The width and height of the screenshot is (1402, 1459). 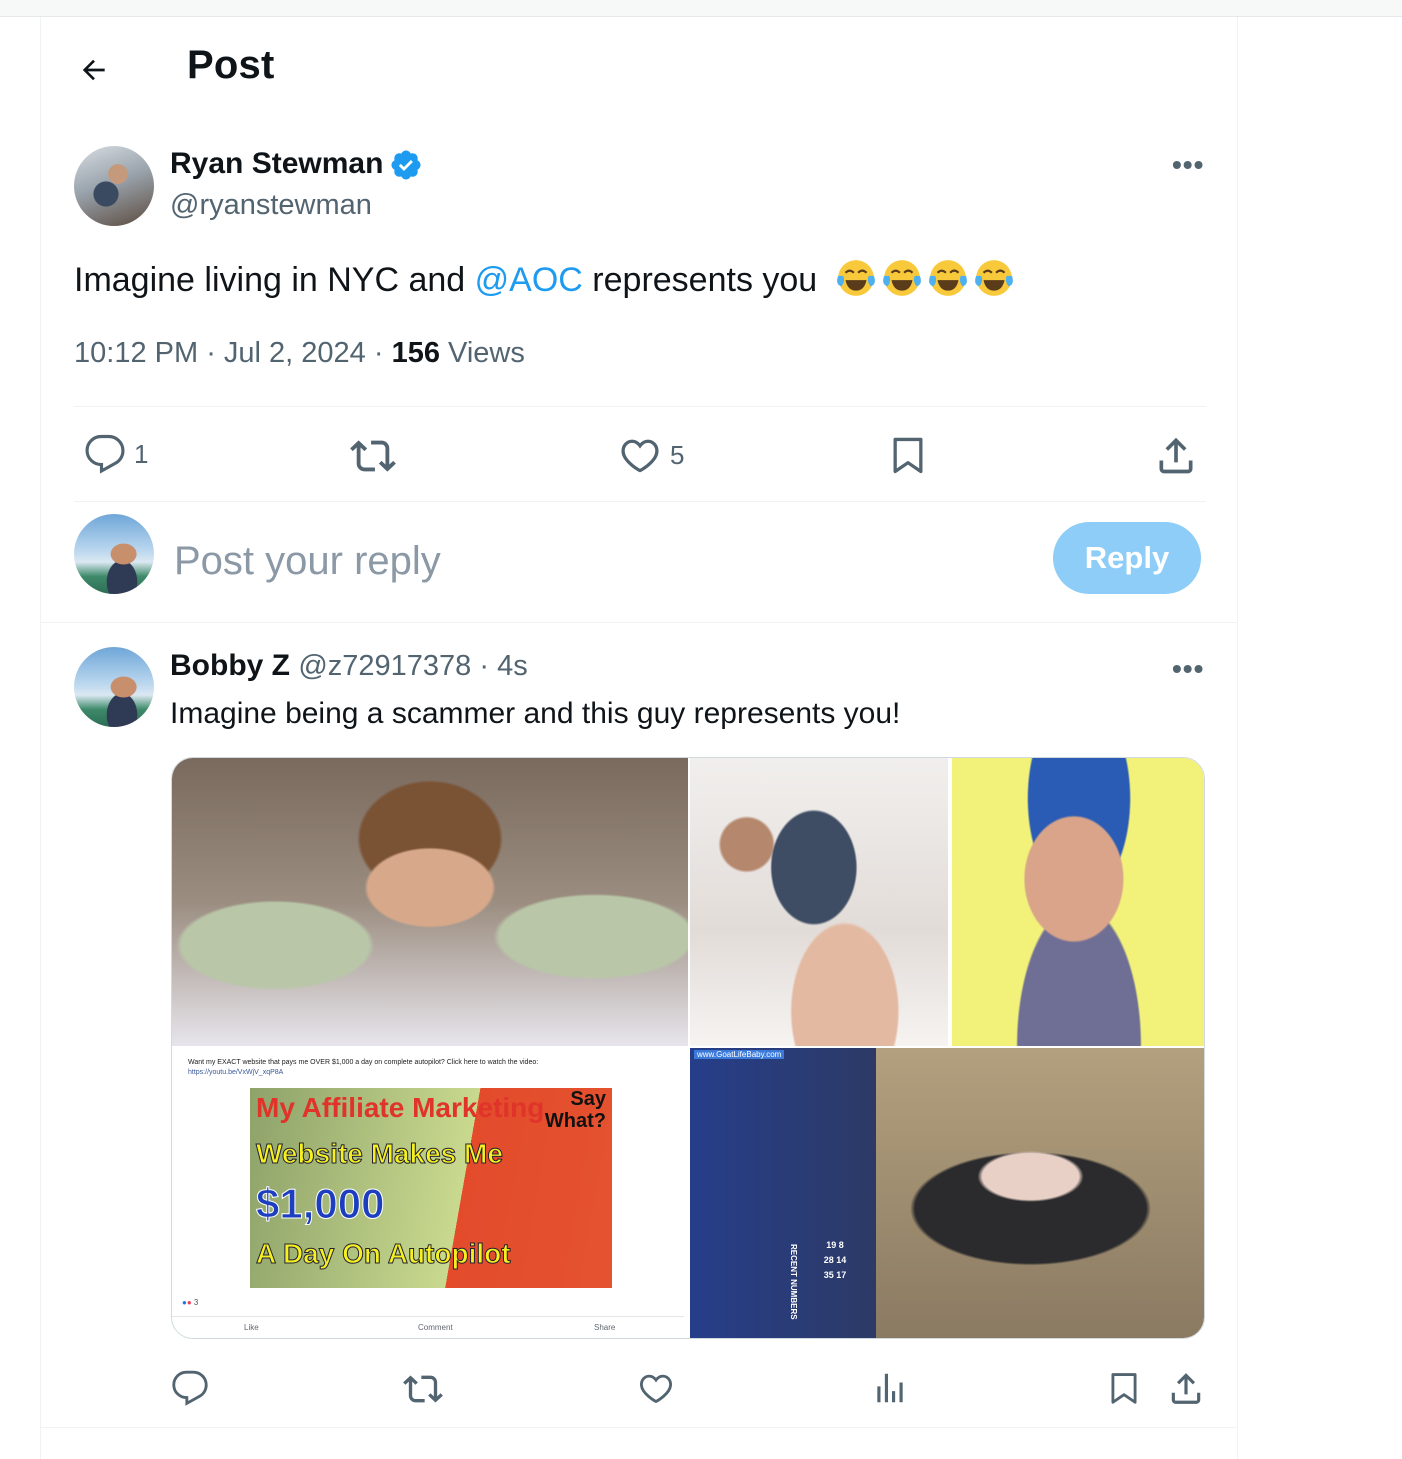 What do you see at coordinates (406, 165) in the screenshot?
I see `verified-badge-icon` at bounding box center [406, 165].